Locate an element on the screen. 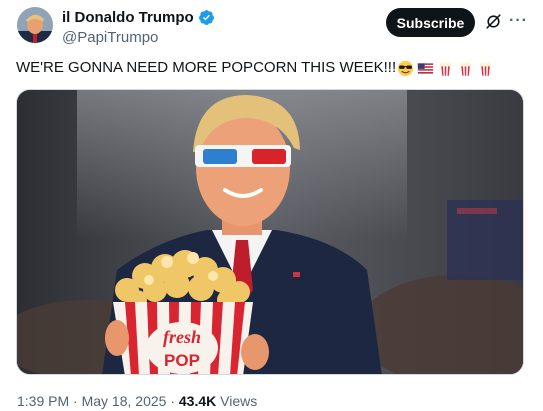  grok-icon is located at coordinates (493, 21).